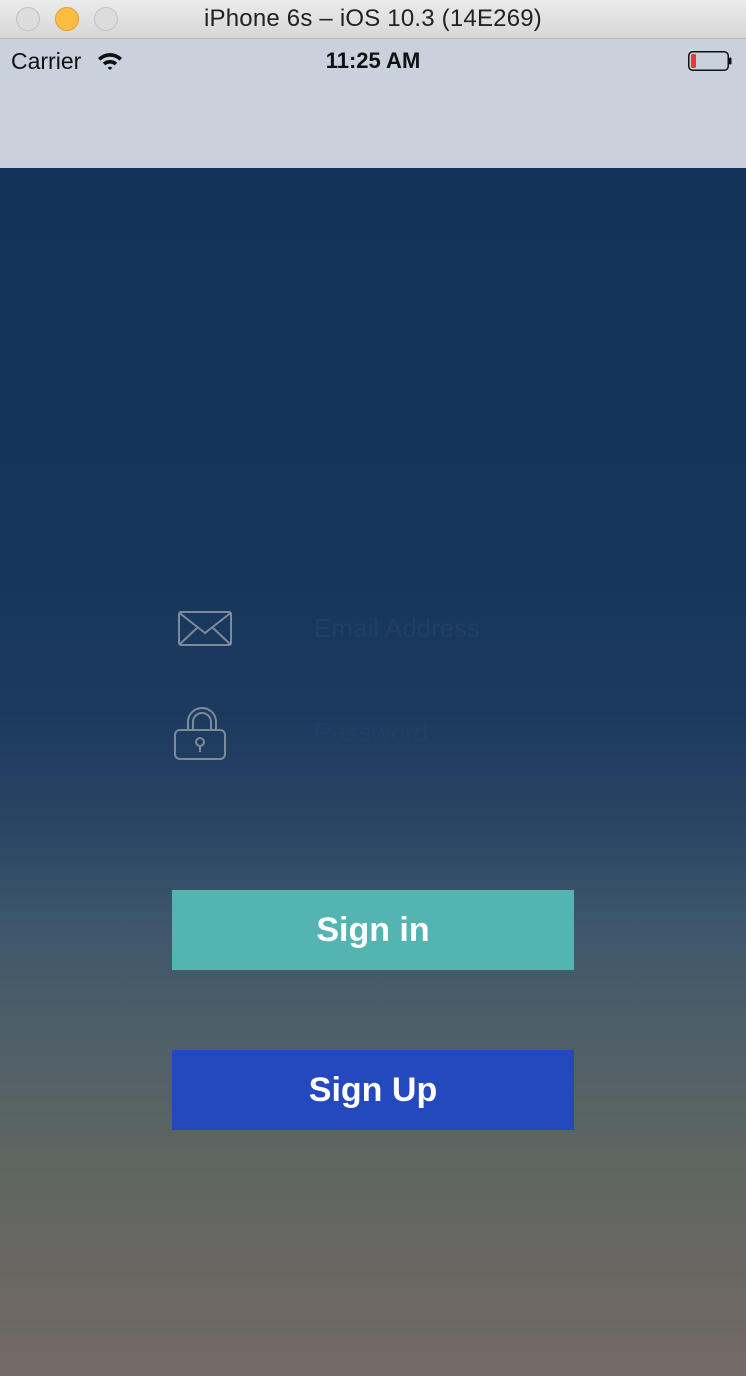 The height and width of the screenshot is (1376, 746). I want to click on ios-navigation-bar: Carrier 11:25 AM, so click(373, 103).